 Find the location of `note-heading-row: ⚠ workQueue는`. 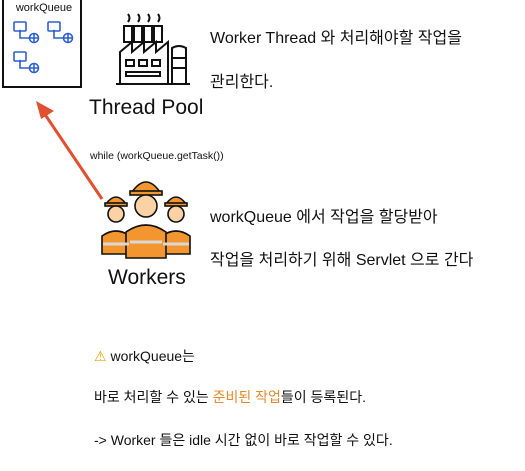

note-heading-row: ⚠ workQueue는 is located at coordinates (144, 356).